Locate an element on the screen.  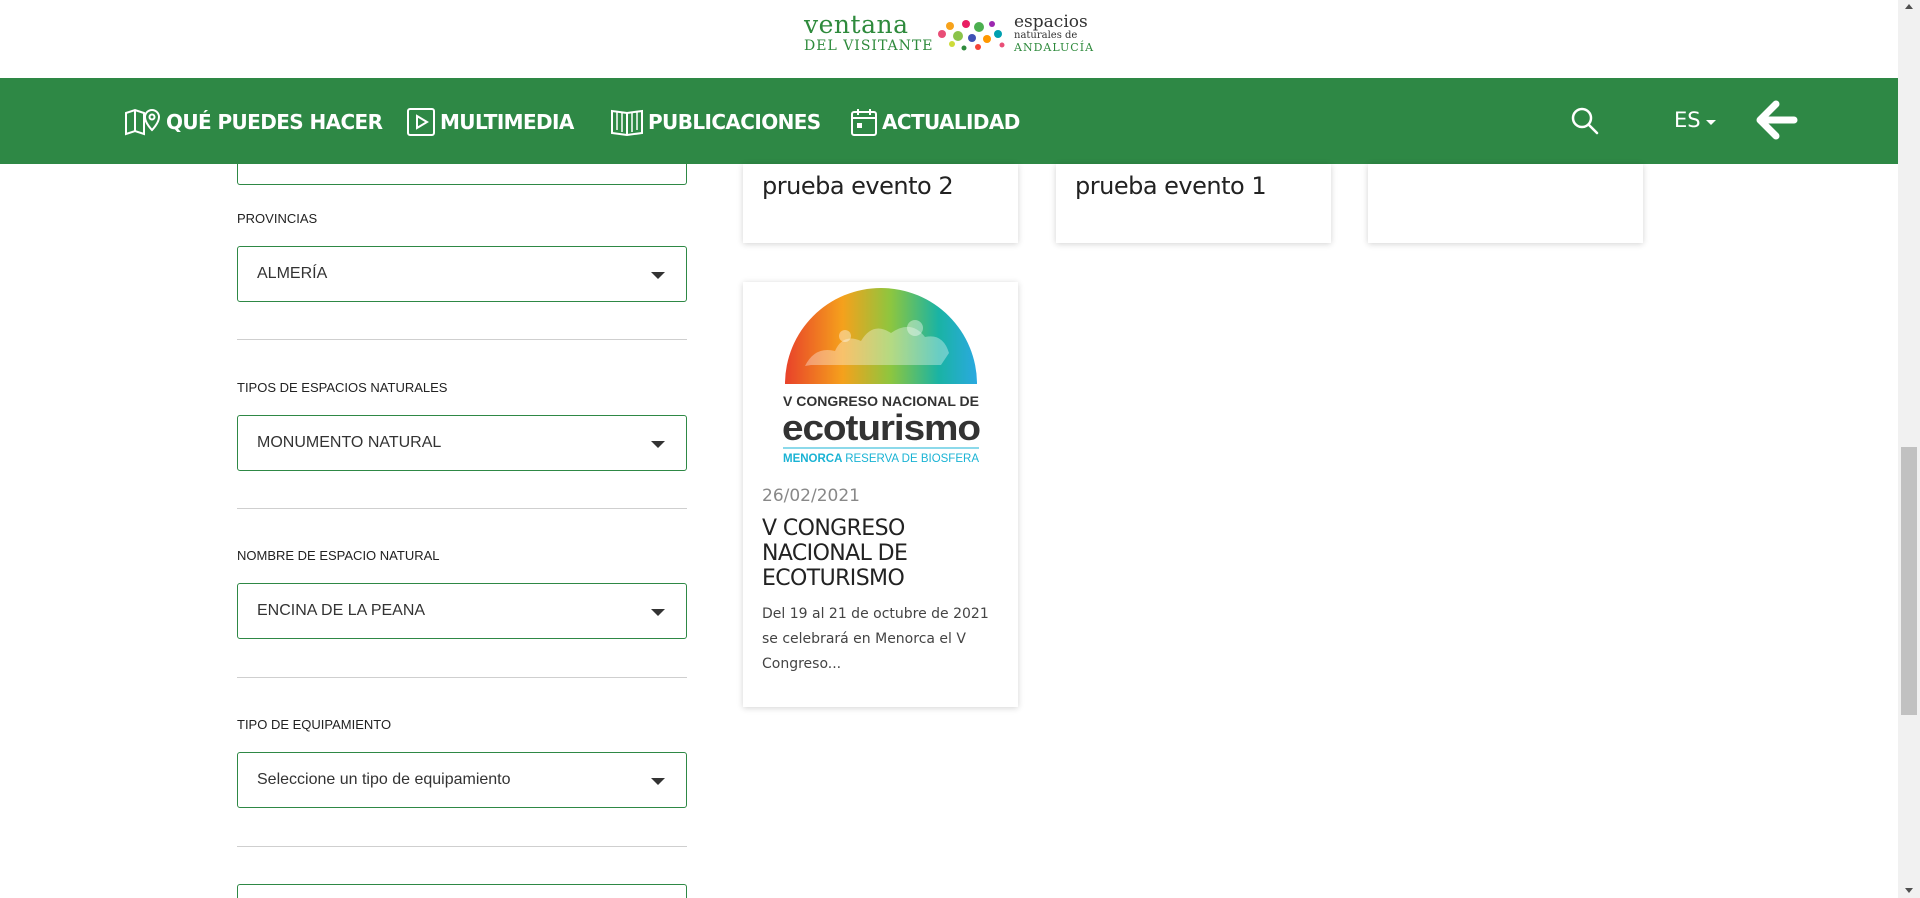
logo-line-2: DEL VISITANTE is located at coordinates (869, 46).